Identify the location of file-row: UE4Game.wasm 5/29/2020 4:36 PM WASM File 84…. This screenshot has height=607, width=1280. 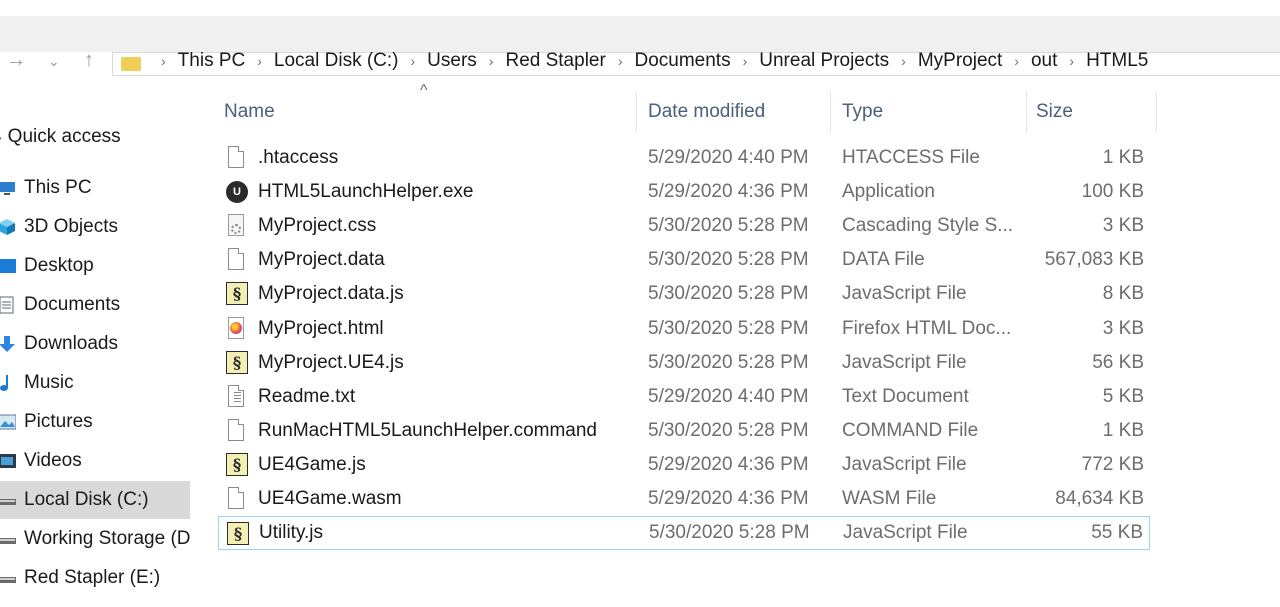
(684, 499).